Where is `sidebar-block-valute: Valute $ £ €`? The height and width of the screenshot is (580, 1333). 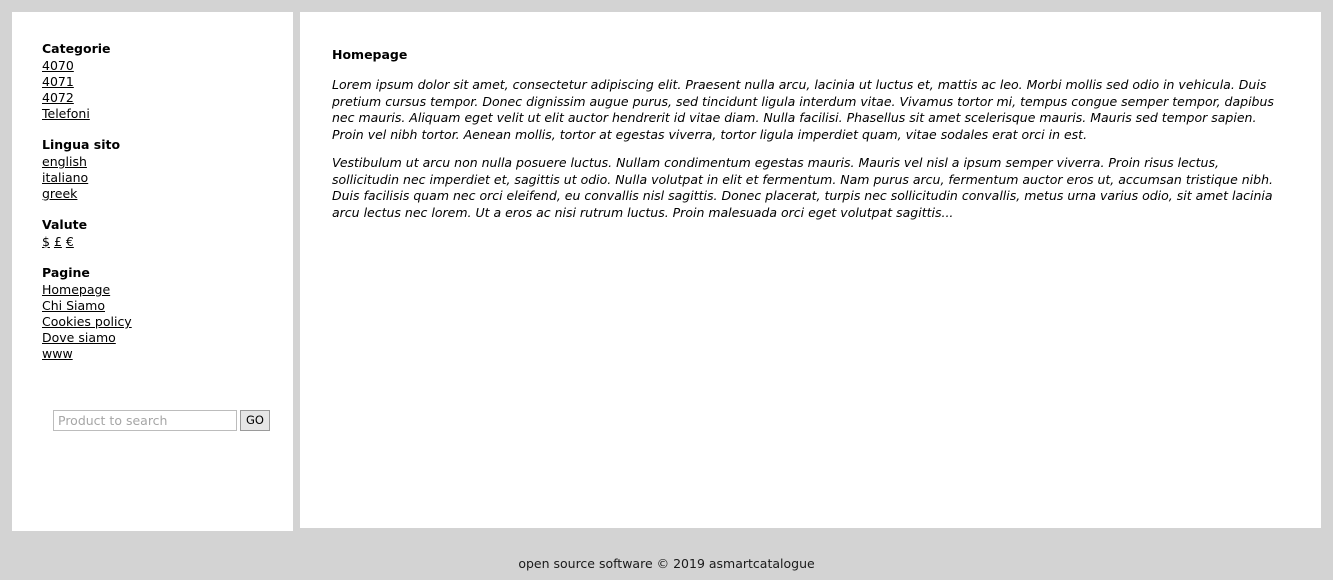 sidebar-block-valute: Valute $ £ € is located at coordinates (167, 233).